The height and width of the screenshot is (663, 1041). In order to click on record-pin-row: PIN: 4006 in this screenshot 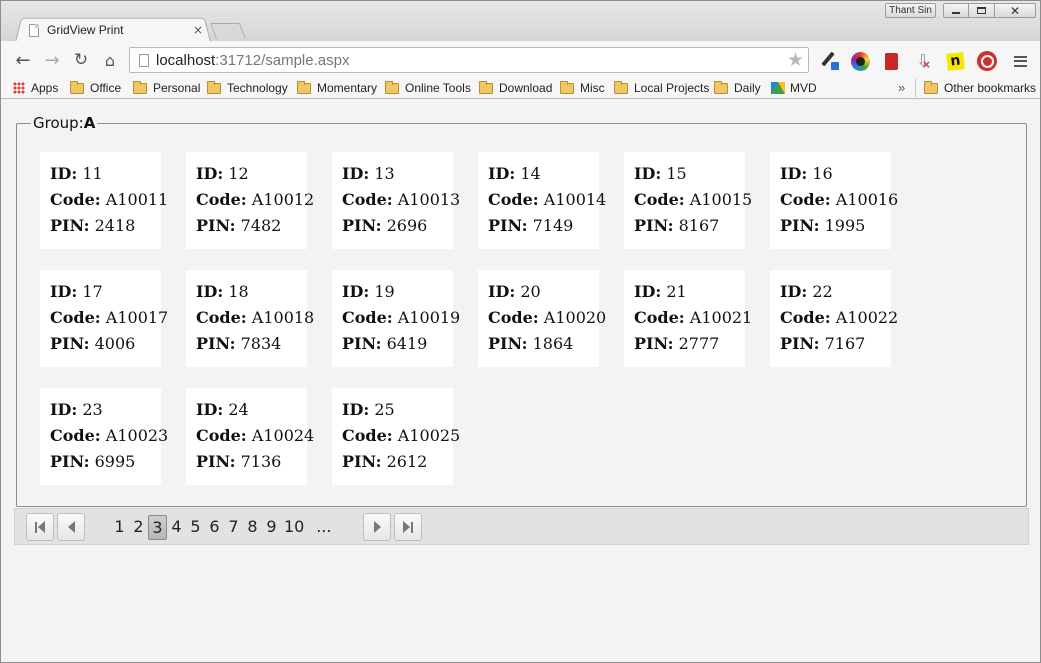, I will do `click(105, 347)`.